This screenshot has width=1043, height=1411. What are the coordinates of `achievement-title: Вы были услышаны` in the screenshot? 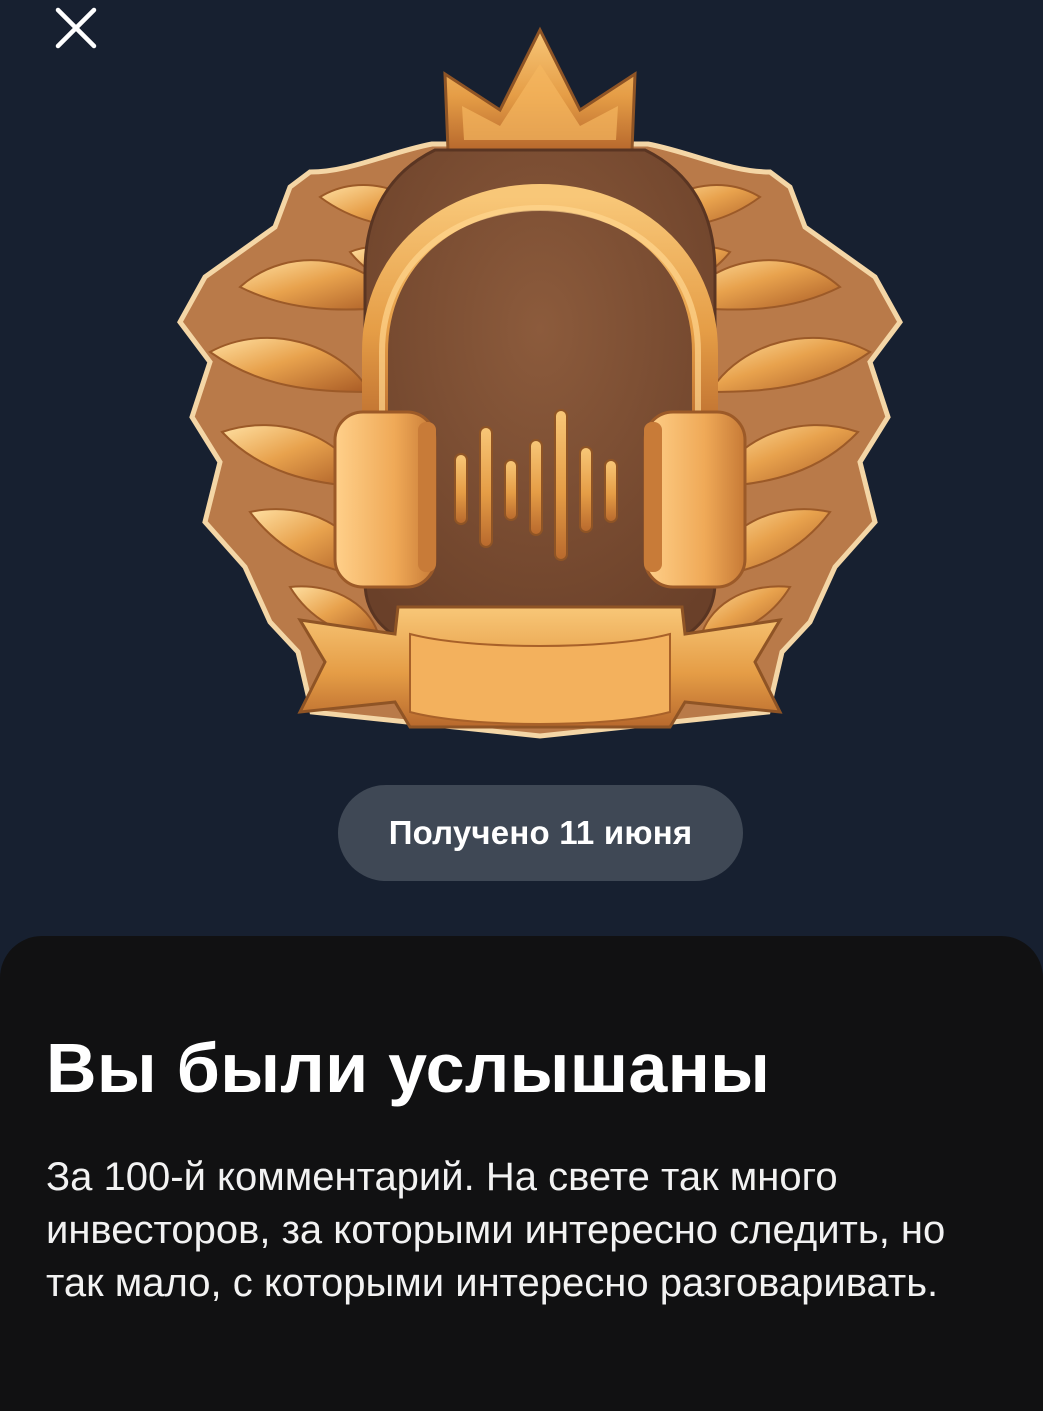 It's located at (408, 1068).